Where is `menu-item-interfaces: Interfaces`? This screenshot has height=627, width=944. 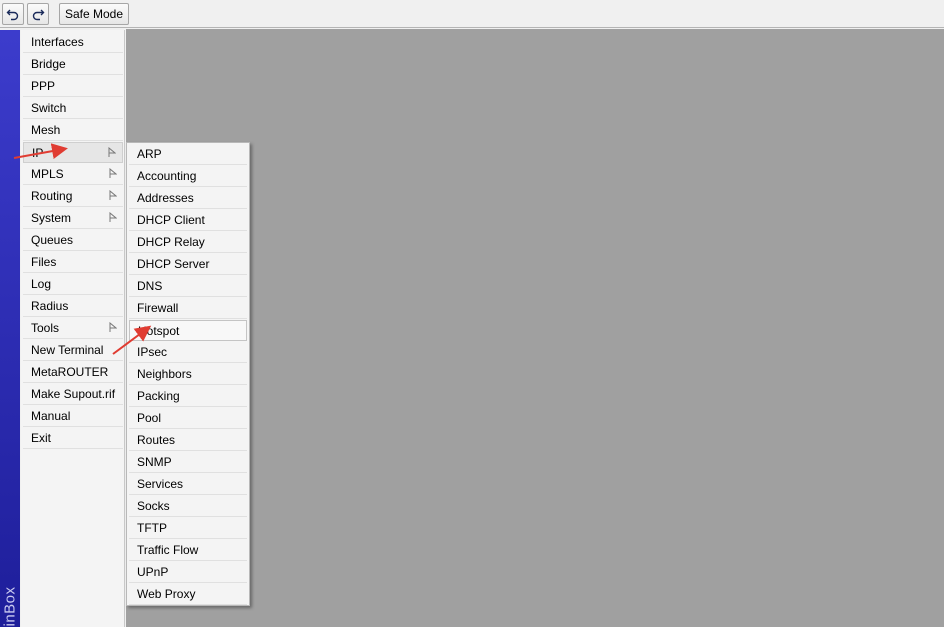
menu-item-interfaces: Interfaces is located at coordinates (73, 42).